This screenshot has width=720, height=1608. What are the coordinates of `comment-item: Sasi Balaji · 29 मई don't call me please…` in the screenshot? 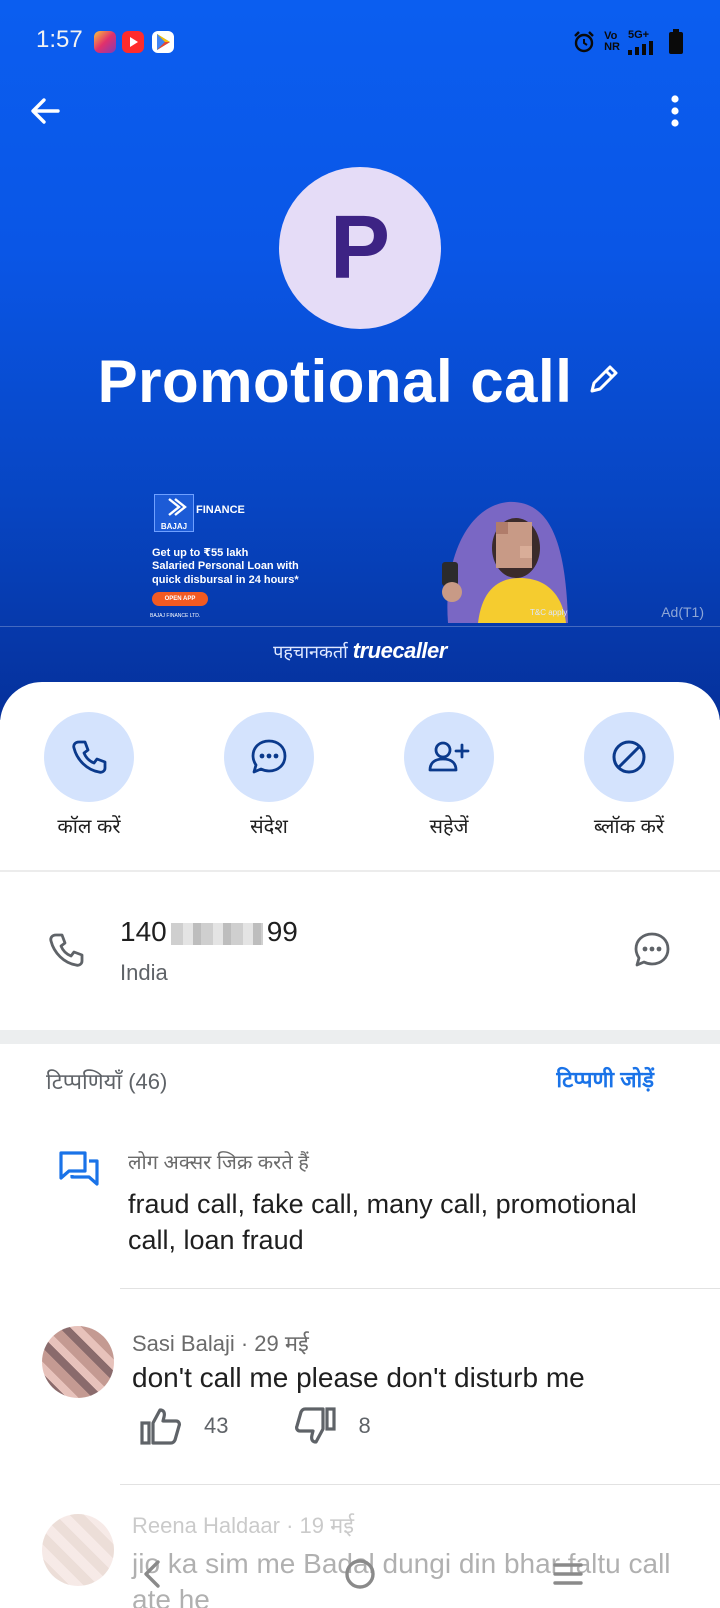 It's located at (360, 1400).